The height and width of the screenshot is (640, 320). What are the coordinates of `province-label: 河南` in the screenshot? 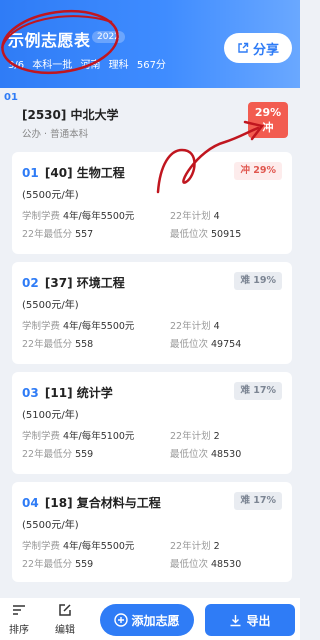 It's located at (90, 65).